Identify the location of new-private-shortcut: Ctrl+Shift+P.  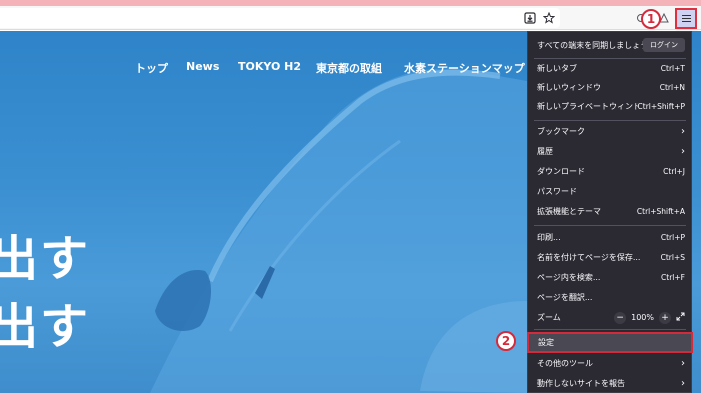
(661, 106).